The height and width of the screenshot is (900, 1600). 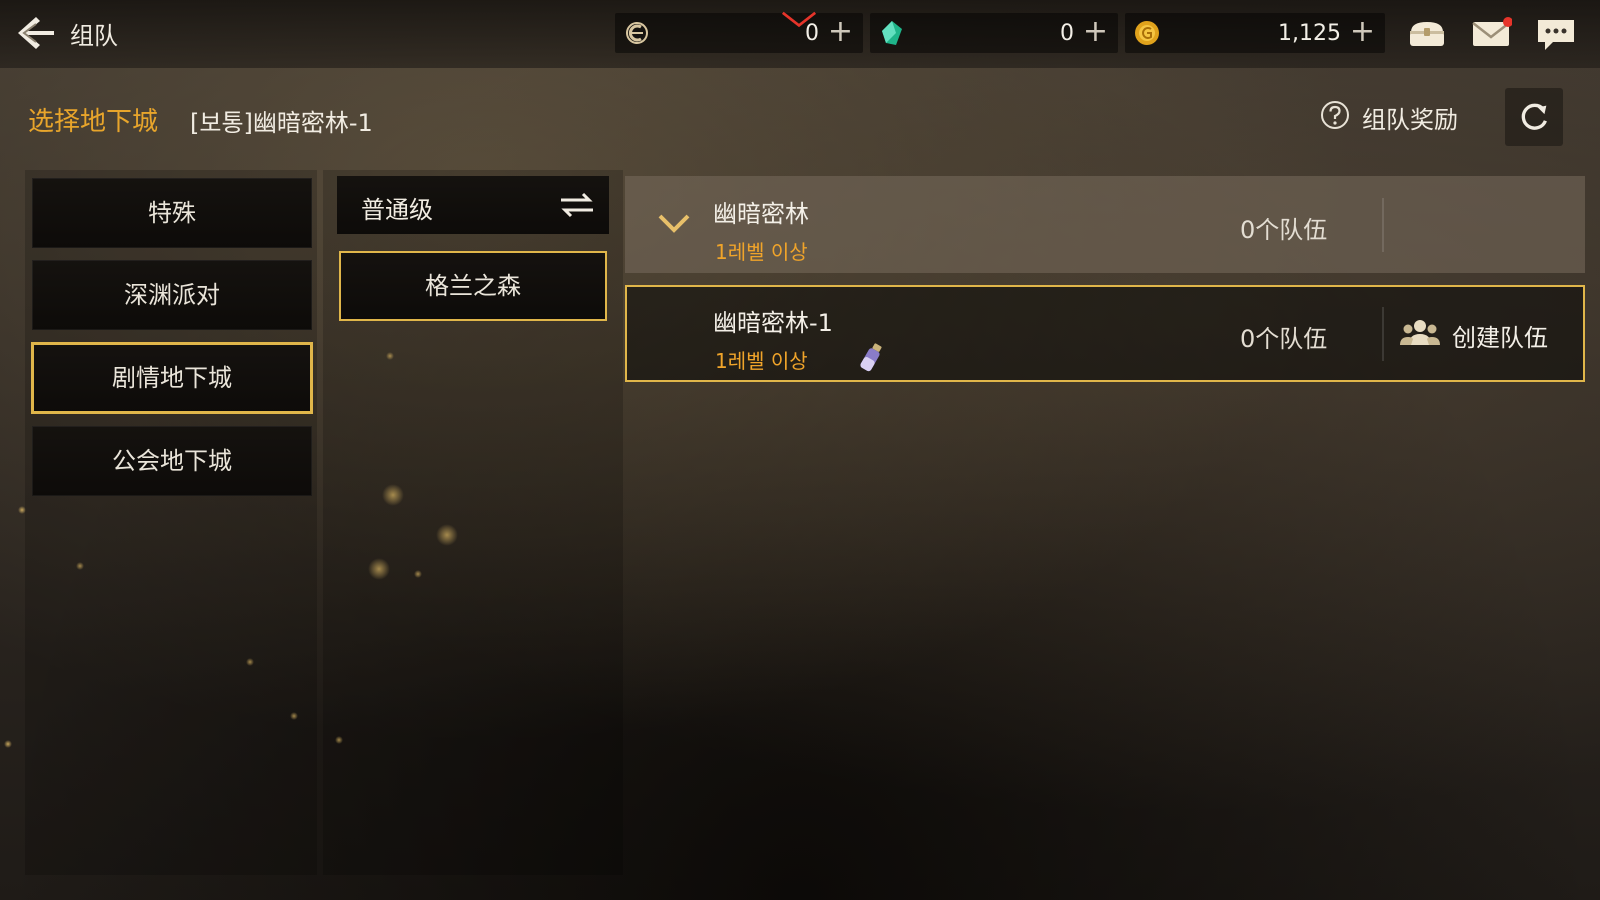 What do you see at coordinates (281, 123) in the screenshot?
I see `selected-dungeon-name: [보통]幽暗密林-1` at bounding box center [281, 123].